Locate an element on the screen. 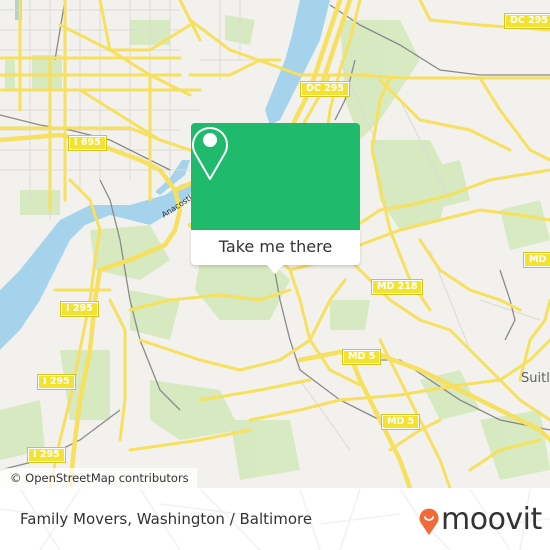 This screenshot has width=550, height=550. road-shield-md5-a: MD 5 is located at coordinates (361, 357).